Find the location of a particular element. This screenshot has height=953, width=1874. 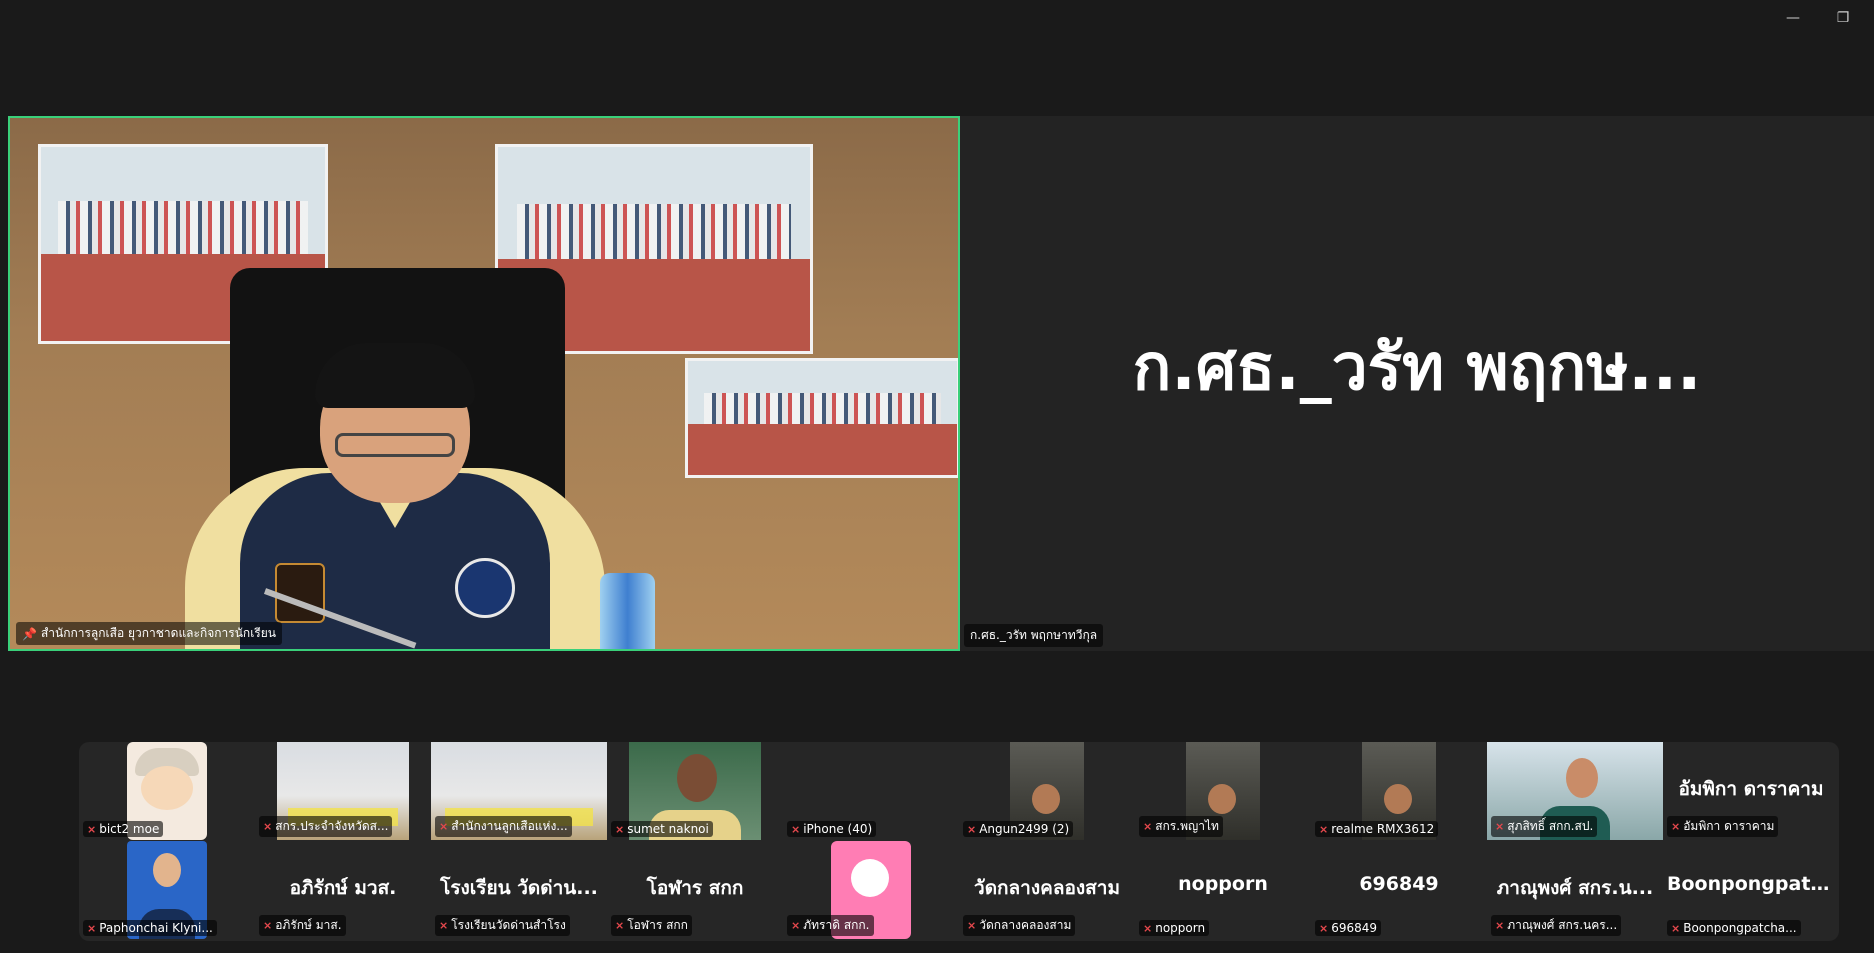

participant-name-tag: ⨯ ภัทราดิ สกก. is located at coordinates (830, 925).